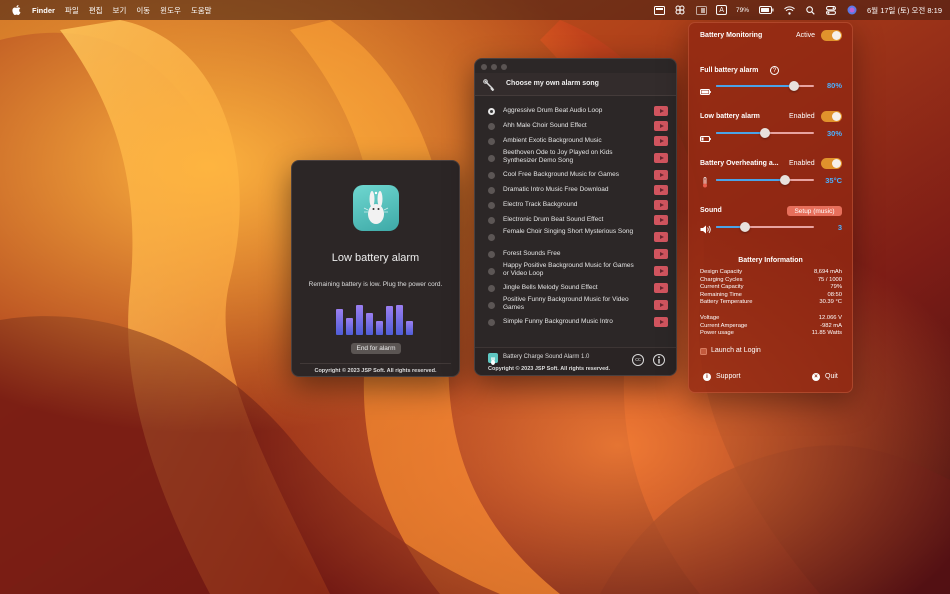 This screenshot has height=594, width=950. I want to click on wifi-icon, so click(789, 10).